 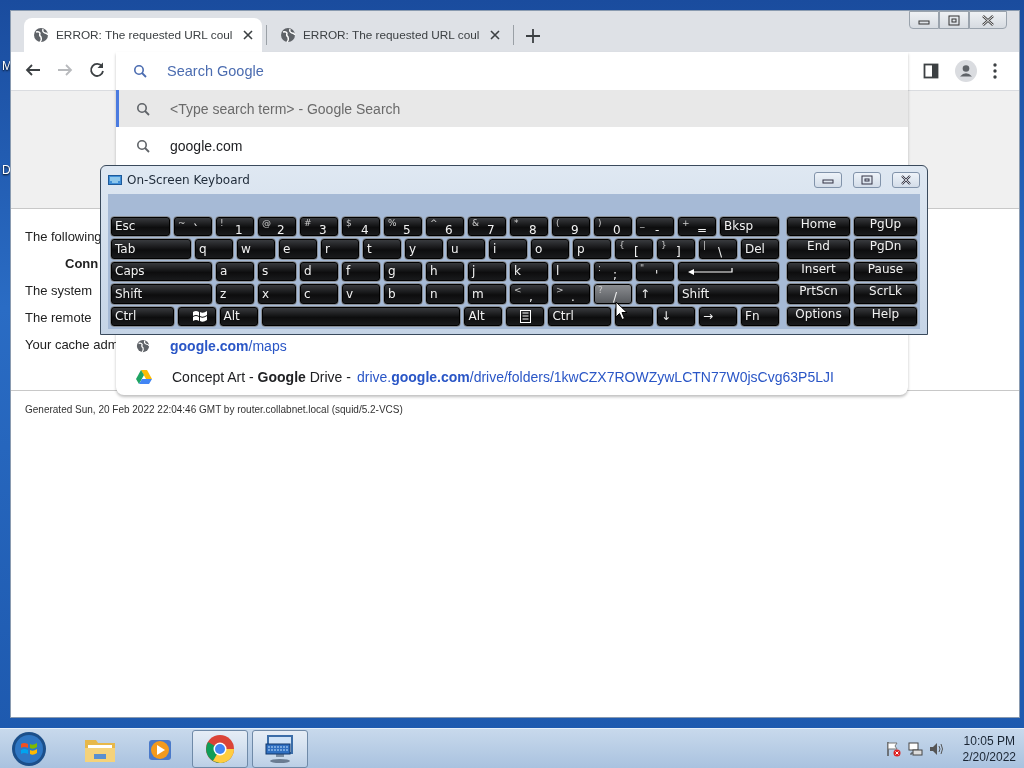 What do you see at coordinates (319, 226) in the screenshot?
I see `keyboard-key: # 3` at bounding box center [319, 226].